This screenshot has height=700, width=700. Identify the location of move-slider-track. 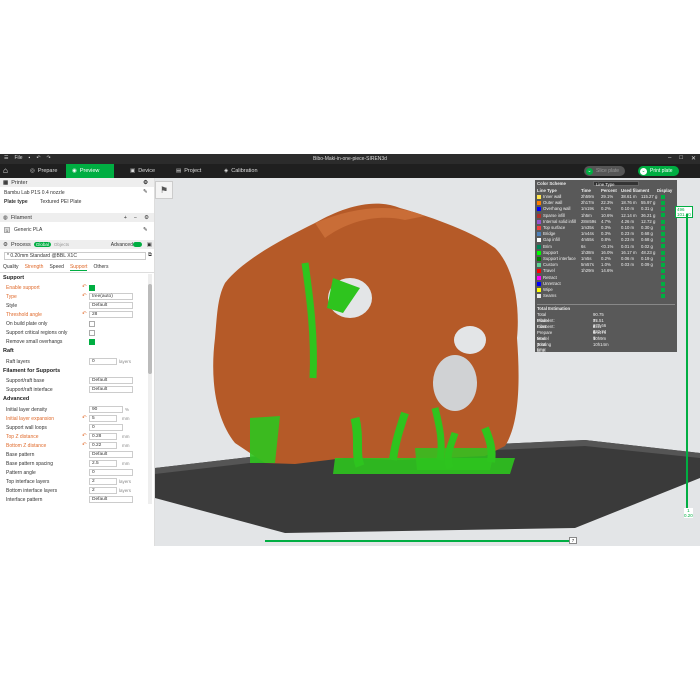
(418, 541).